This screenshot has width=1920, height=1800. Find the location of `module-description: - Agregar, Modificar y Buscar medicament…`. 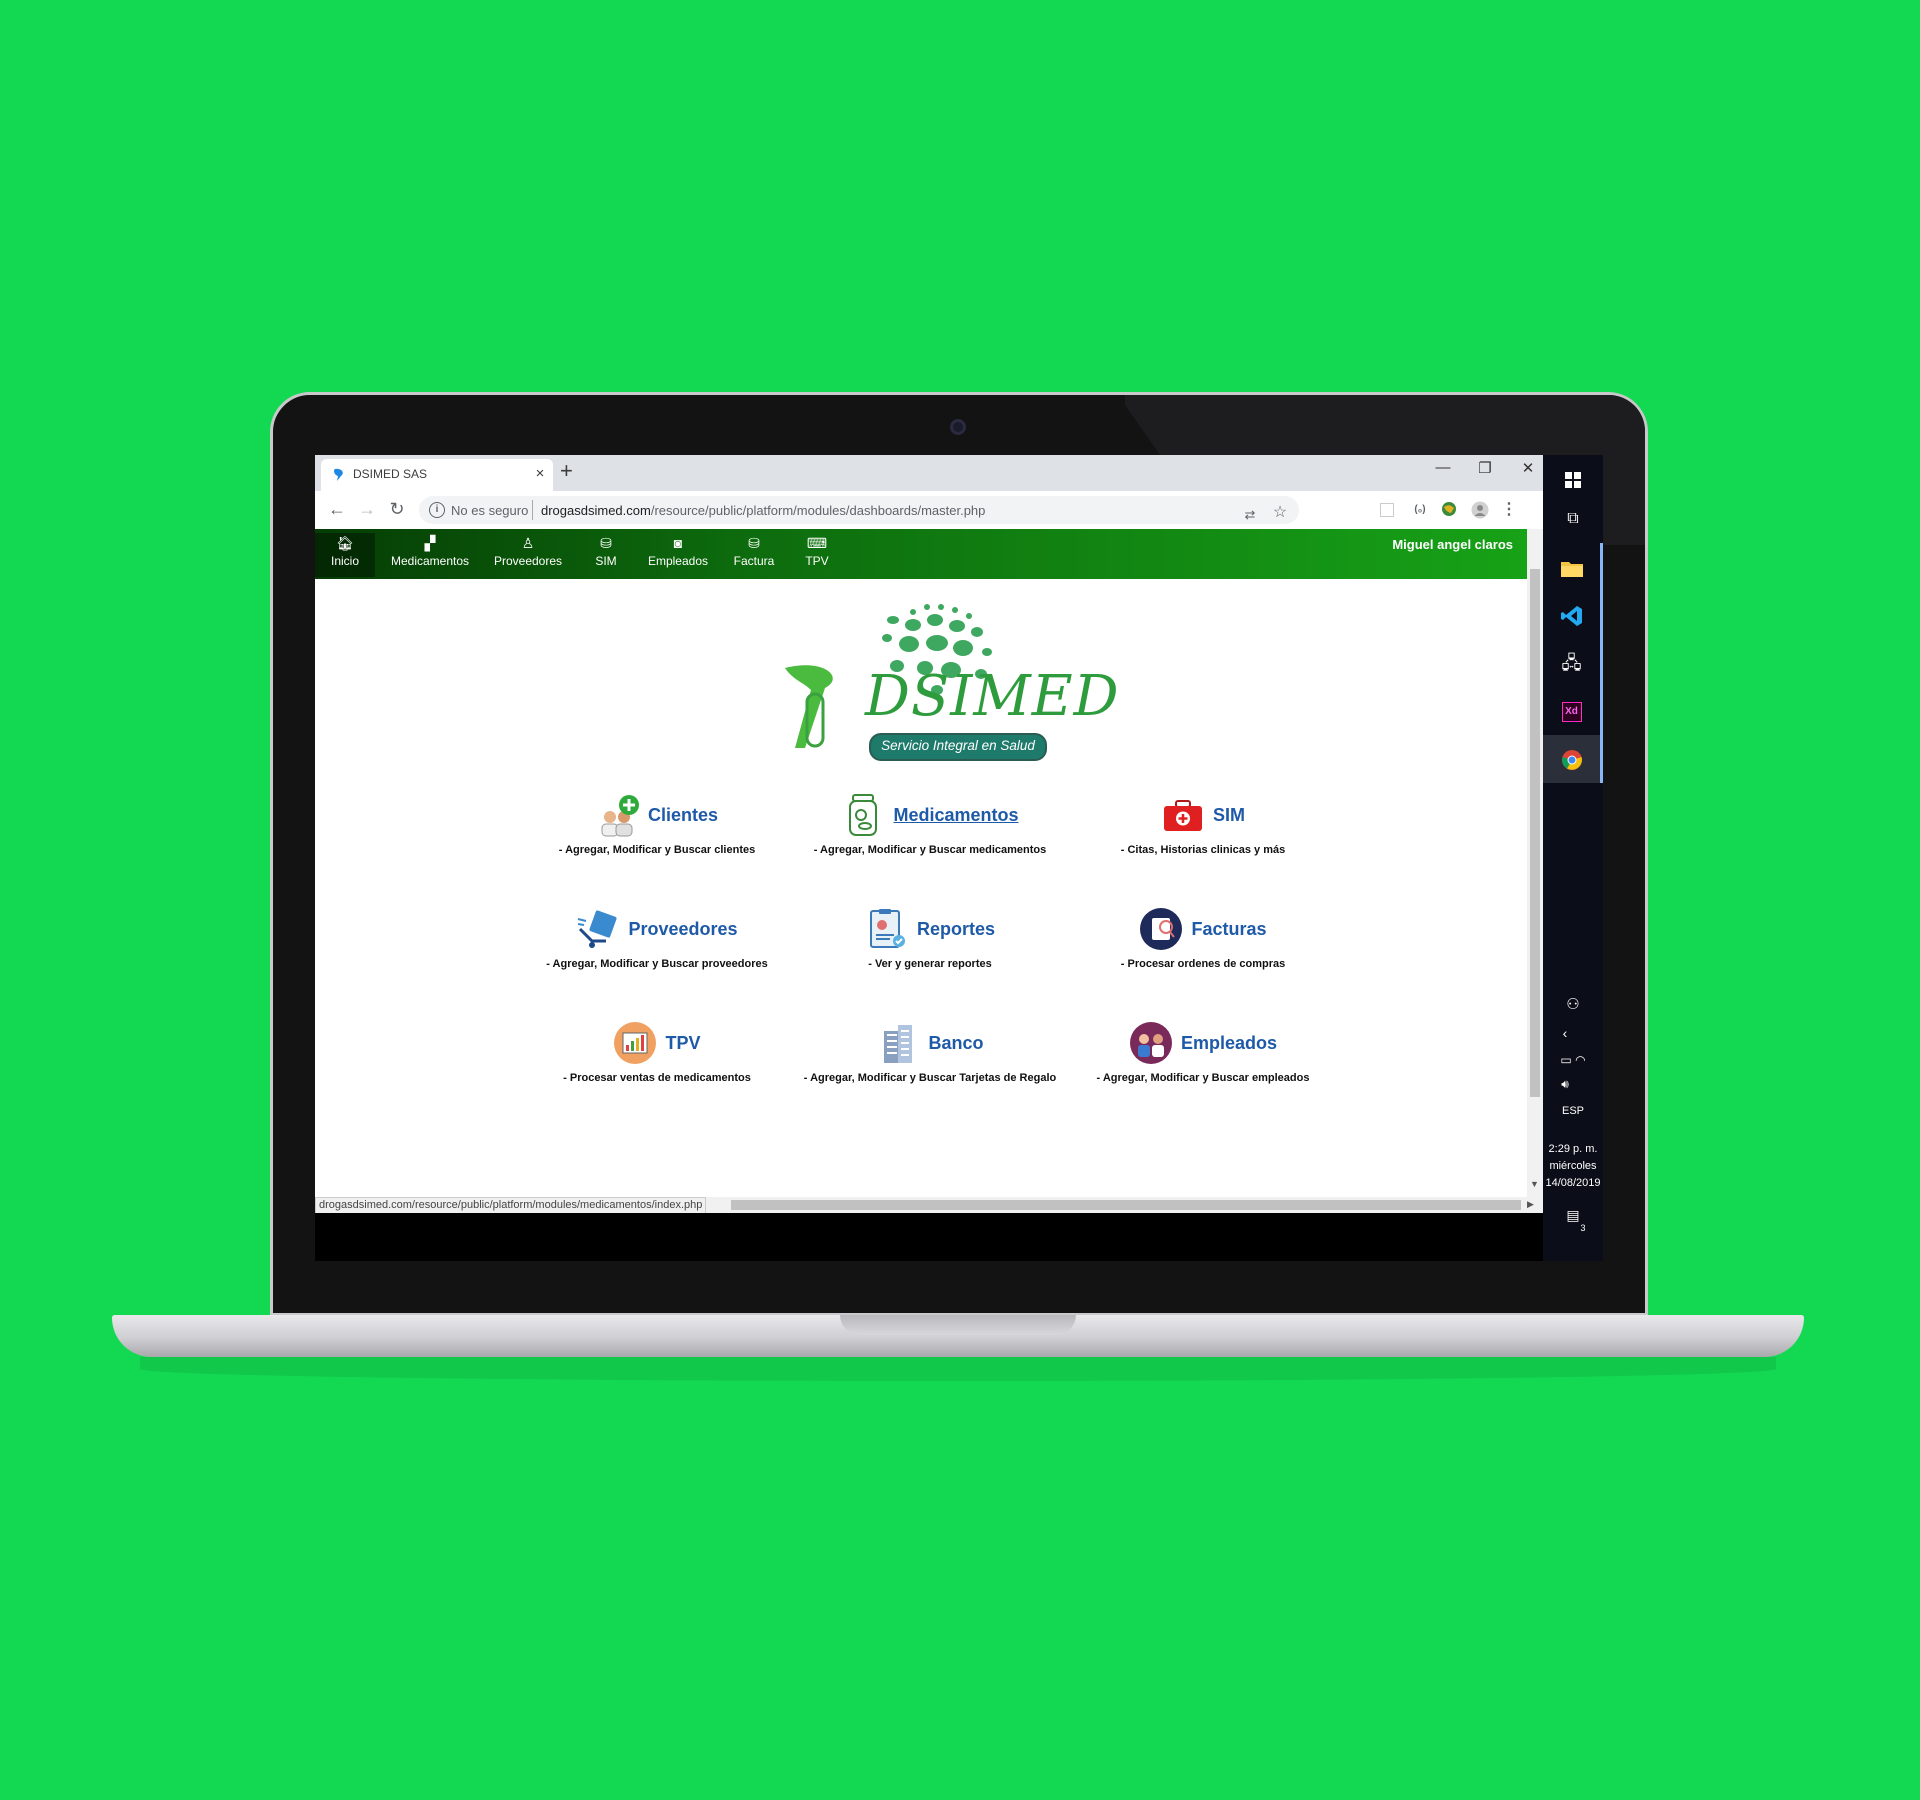

module-description: - Agregar, Modificar y Buscar medicament… is located at coordinates (930, 850).